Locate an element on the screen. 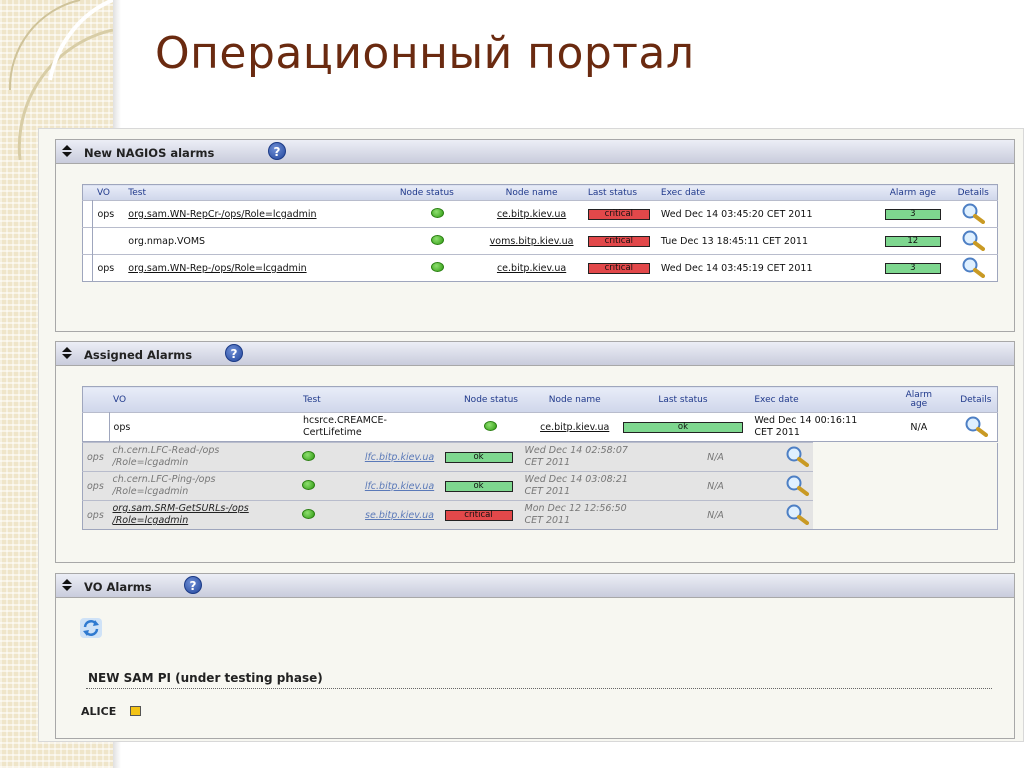  test-cell: org.sam.SRM-GetSURLs-/ops/Role=lcgadmin is located at coordinates (183, 515).